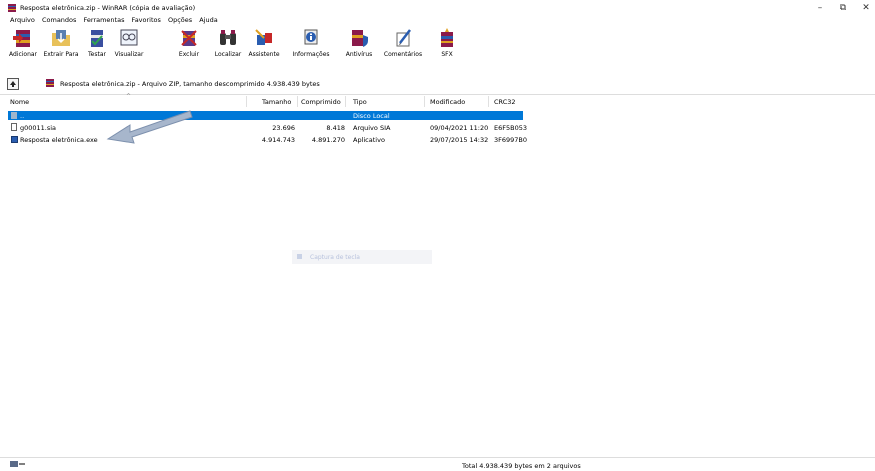  Describe the element at coordinates (403, 38) in the screenshot. I see `comment-icon` at that location.